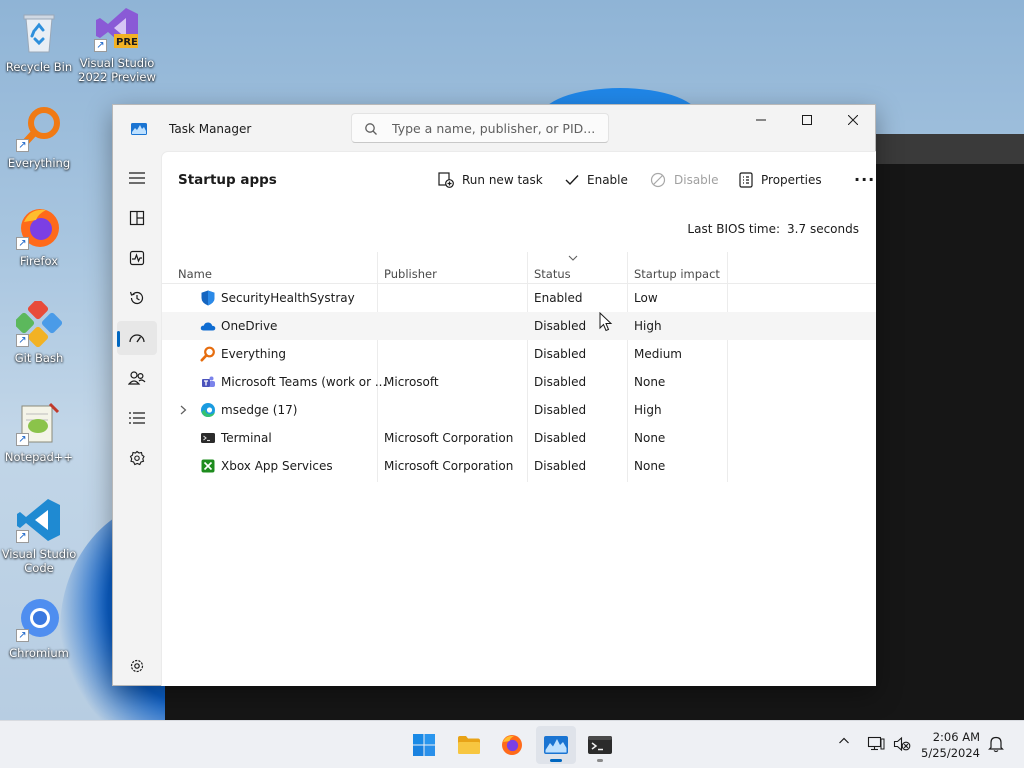 The width and height of the screenshot is (1024, 768). What do you see at coordinates (552, 274) in the screenshot?
I see `column-header-status: Status` at bounding box center [552, 274].